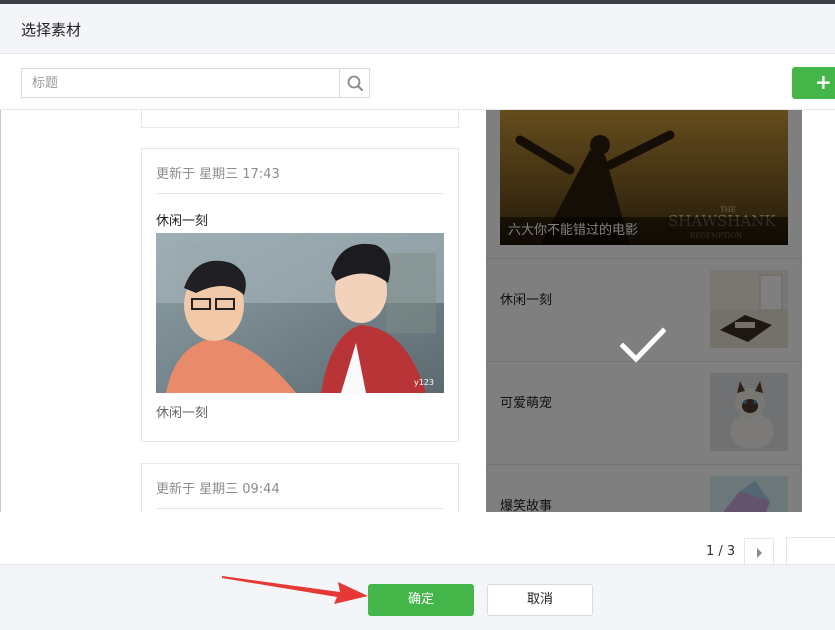 Image resolution: width=835 pixels, height=630 pixels. Describe the element at coordinates (300, 119) in the screenshot. I see `material-card` at that location.